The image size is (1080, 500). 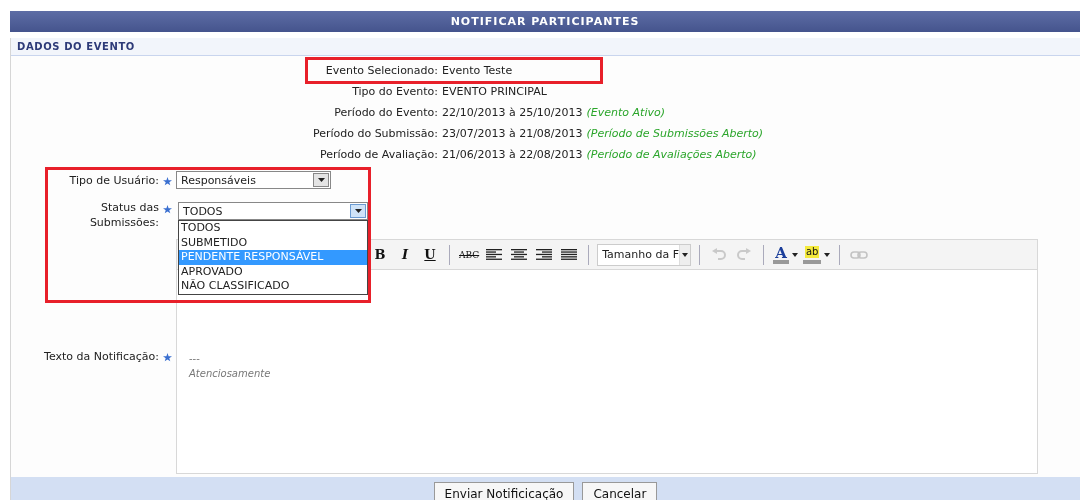 What do you see at coordinates (494, 91) in the screenshot?
I see `field-value: EVENTO PRINCIPAL` at bounding box center [494, 91].